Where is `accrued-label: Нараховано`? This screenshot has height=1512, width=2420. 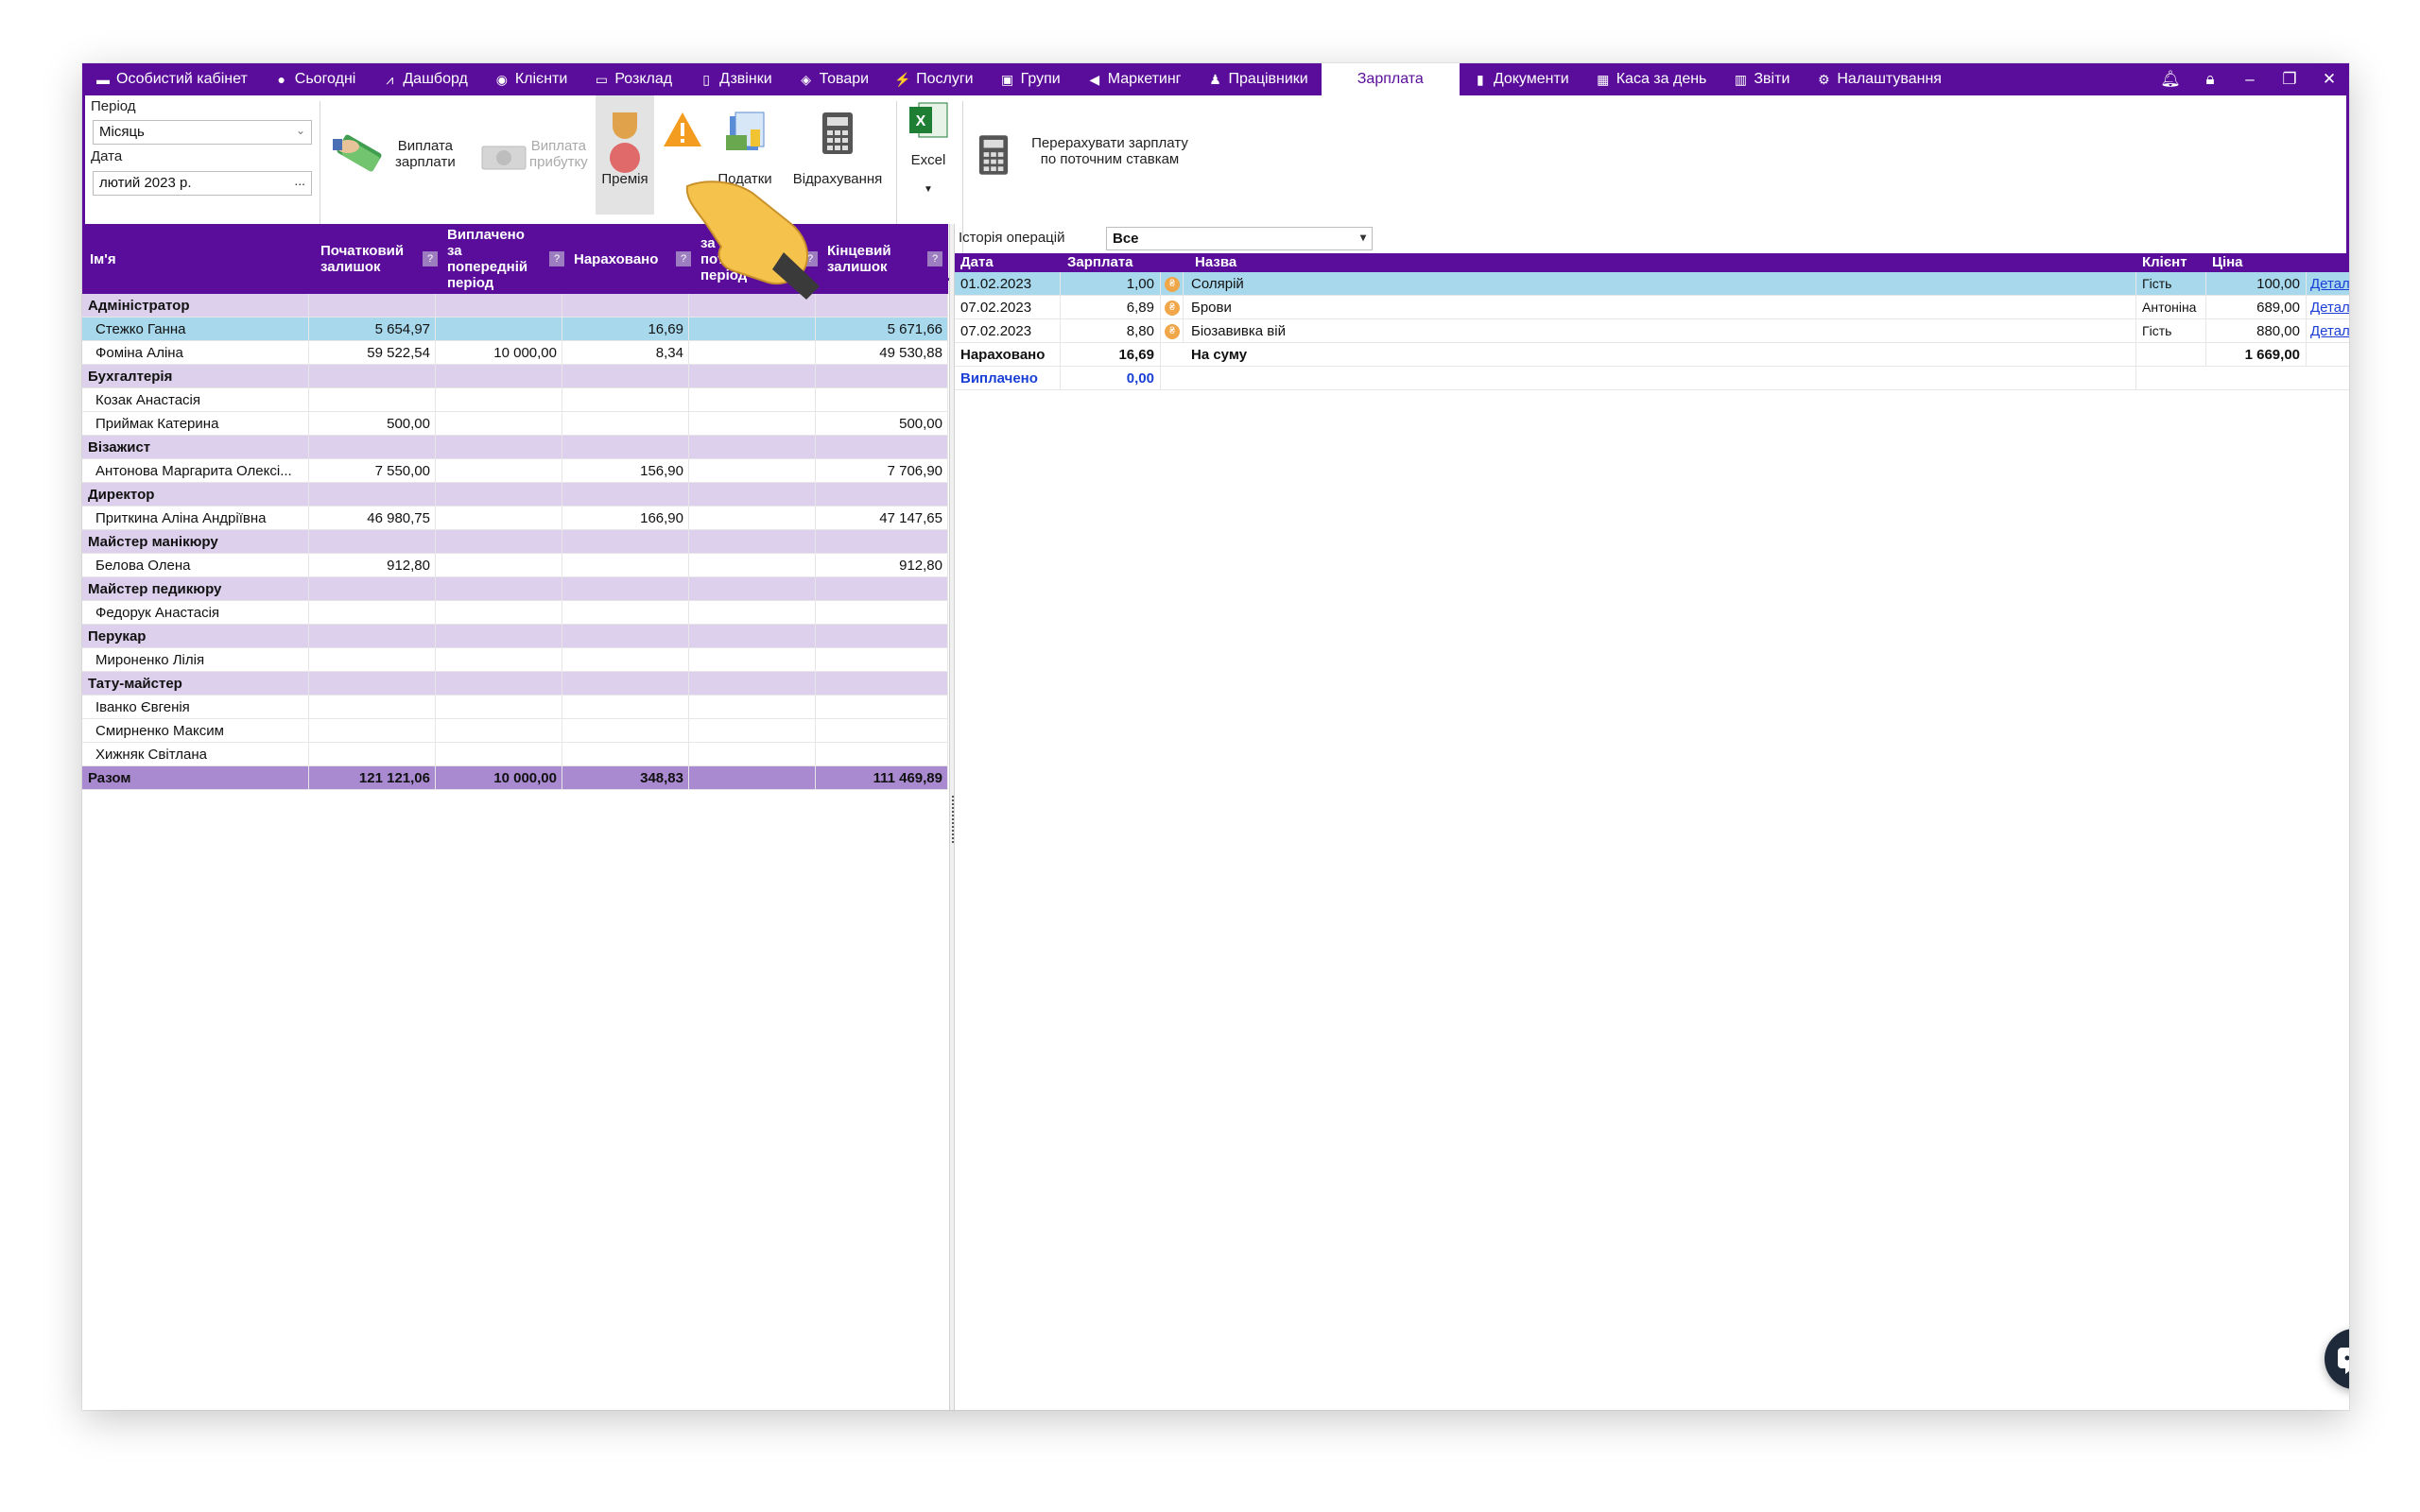
accrued-label: Нараховано is located at coordinates (1008, 355).